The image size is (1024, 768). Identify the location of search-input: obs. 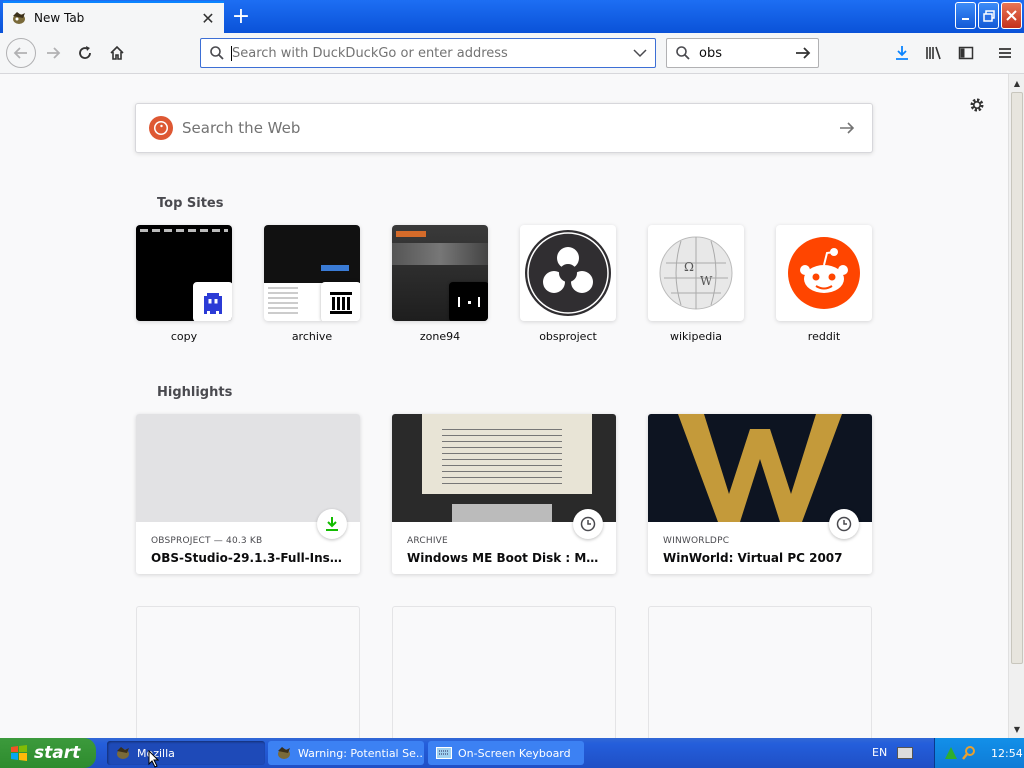
(746, 53).